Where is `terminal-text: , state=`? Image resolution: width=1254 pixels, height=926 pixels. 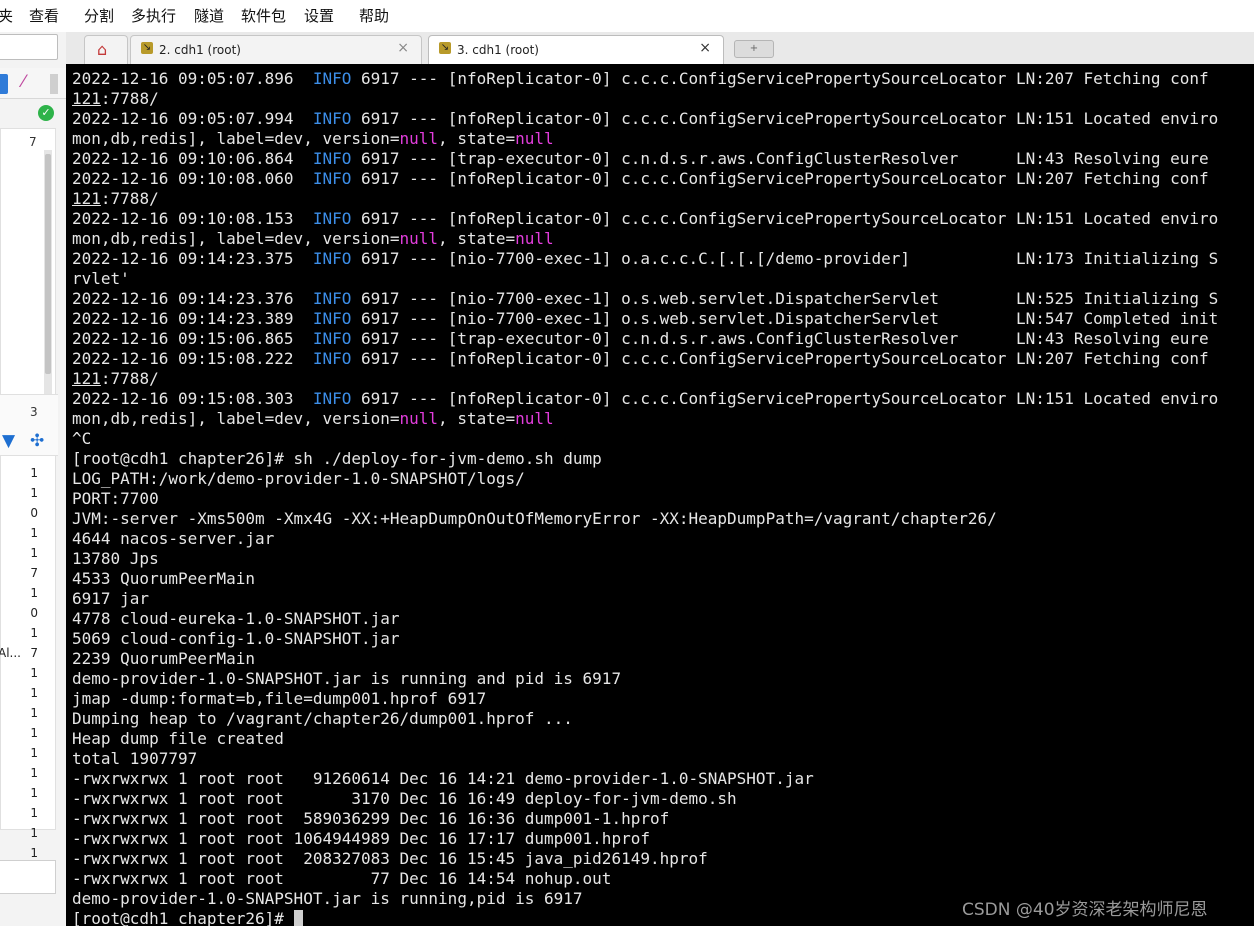
terminal-text: , state= is located at coordinates (477, 418).